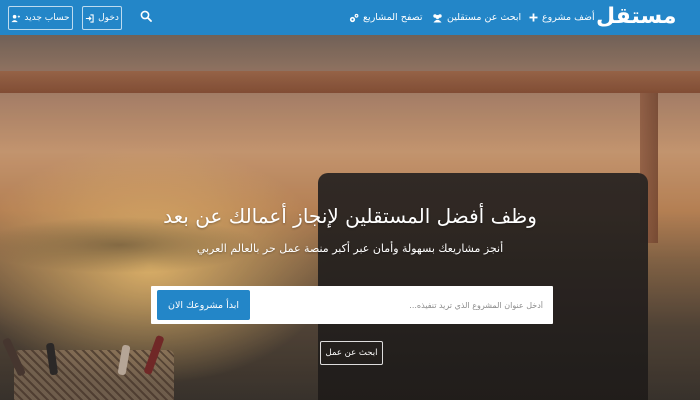  What do you see at coordinates (484, 17) in the screenshot?
I see `nav-link-find-label: ابحث عن مستقلين` at bounding box center [484, 17].